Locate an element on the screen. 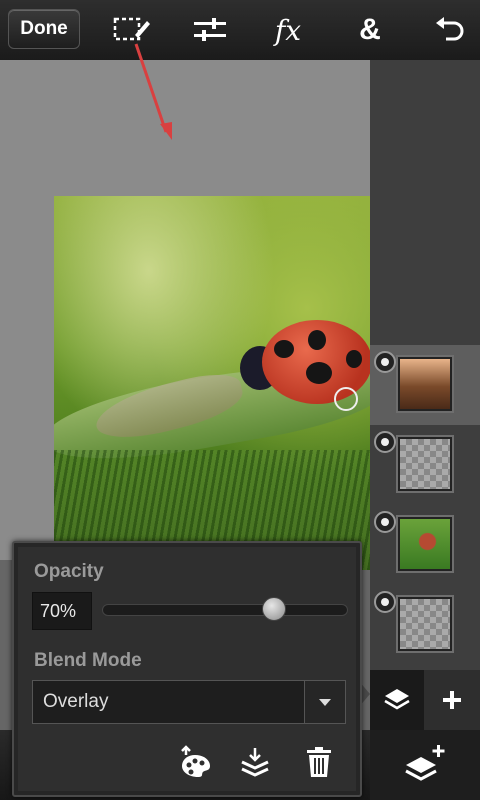  blend-mode-select: Overlay is located at coordinates (189, 702).